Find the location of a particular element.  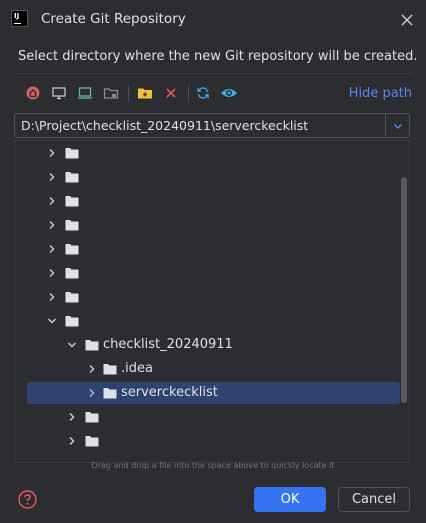

hide-path-link: Hide path is located at coordinates (380, 93).